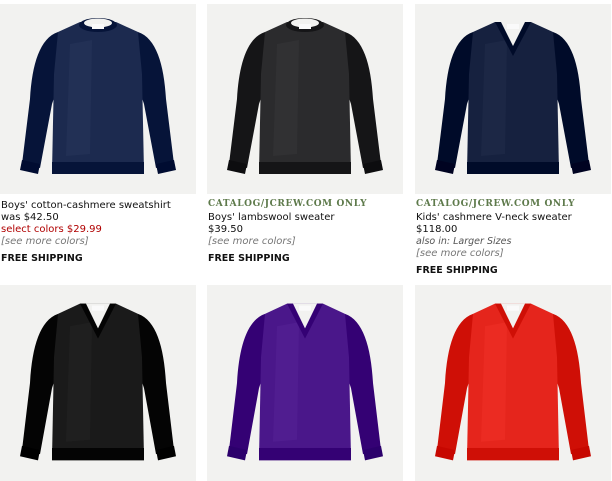 The height and width of the screenshot is (481, 612). I want to click on product-name-link: Boys' lambswool sweater, so click(305, 218).